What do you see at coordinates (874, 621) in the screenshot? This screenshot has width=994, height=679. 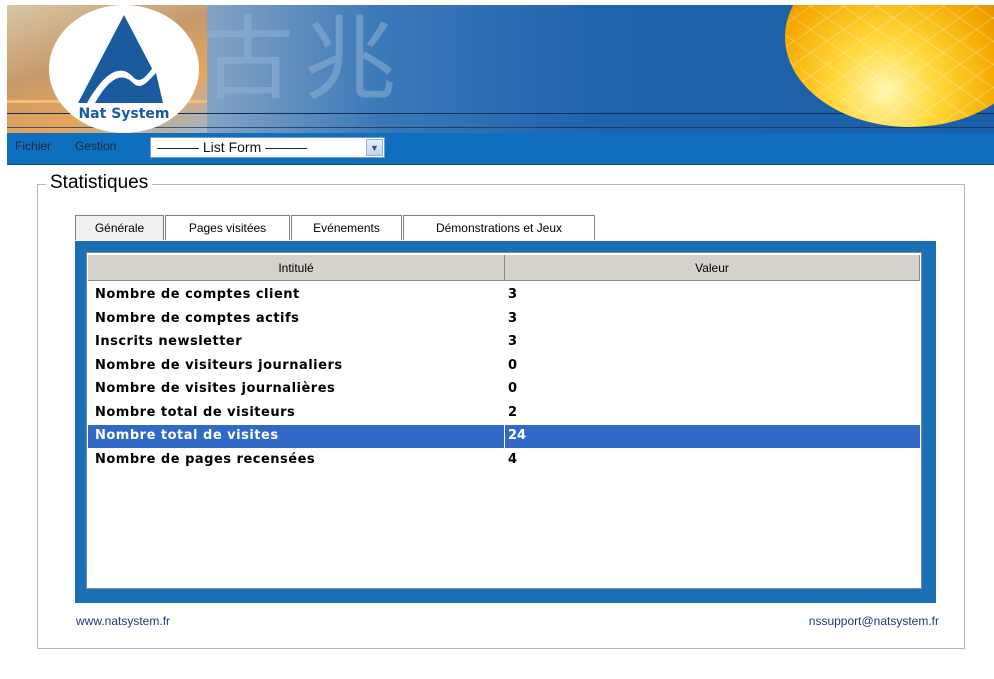 I see `support-email-link: nssupport@natsystem.fr` at bounding box center [874, 621].